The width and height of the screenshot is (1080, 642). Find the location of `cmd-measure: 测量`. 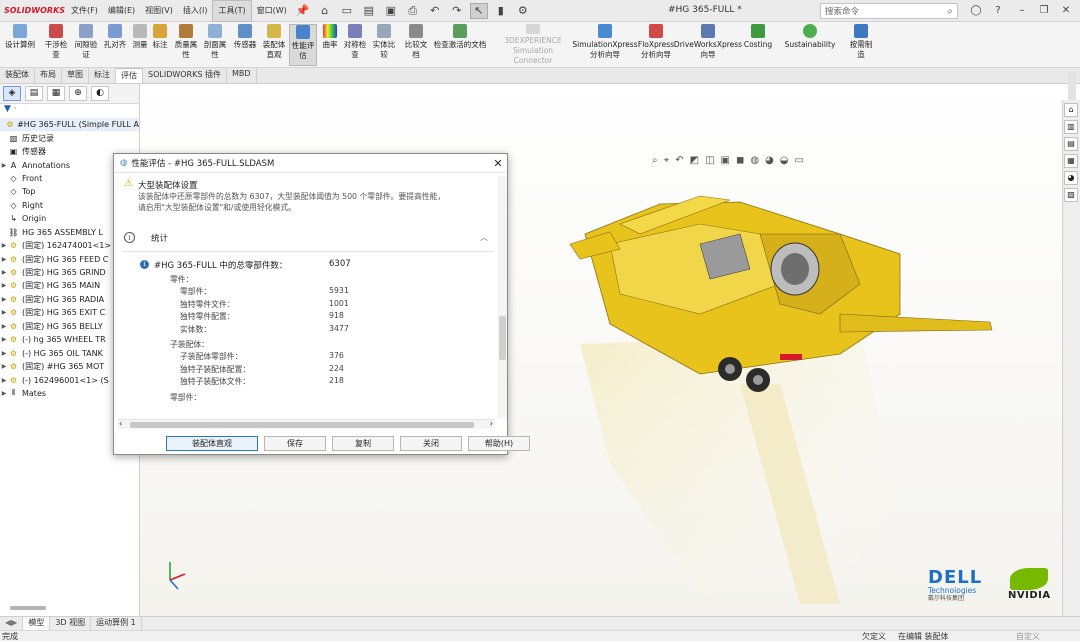

cmd-measure: 测量 is located at coordinates (140, 45).